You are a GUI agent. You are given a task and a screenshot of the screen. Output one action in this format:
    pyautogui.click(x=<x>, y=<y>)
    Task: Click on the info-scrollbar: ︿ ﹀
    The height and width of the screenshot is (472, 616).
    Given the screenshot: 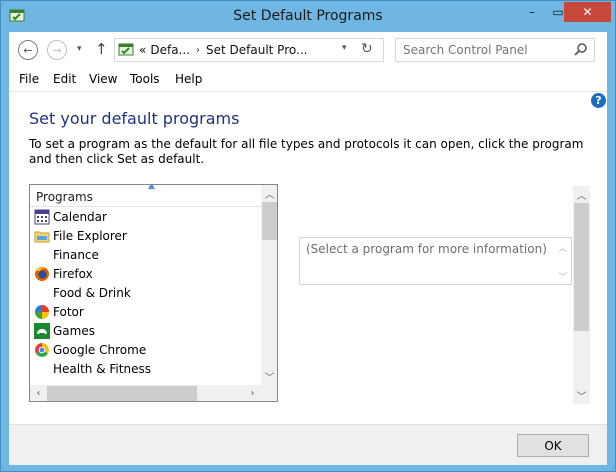 What is the action you would take?
    pyautogui.click(x=563, y=261)
    